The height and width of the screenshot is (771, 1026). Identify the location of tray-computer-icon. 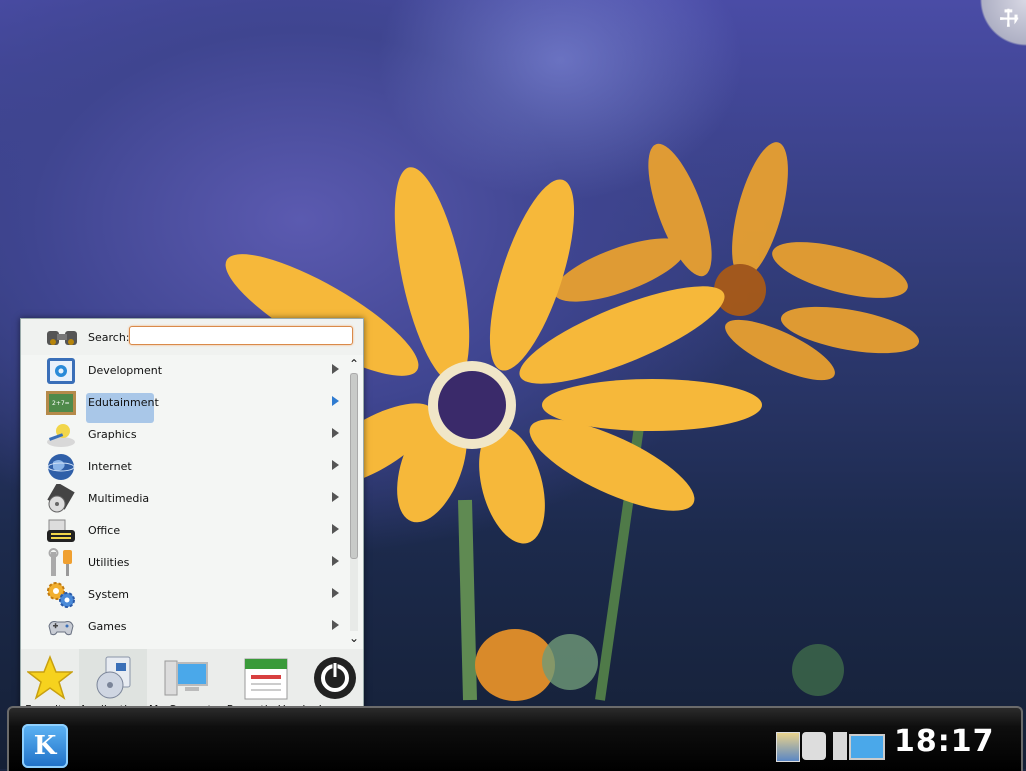
(859, 746).